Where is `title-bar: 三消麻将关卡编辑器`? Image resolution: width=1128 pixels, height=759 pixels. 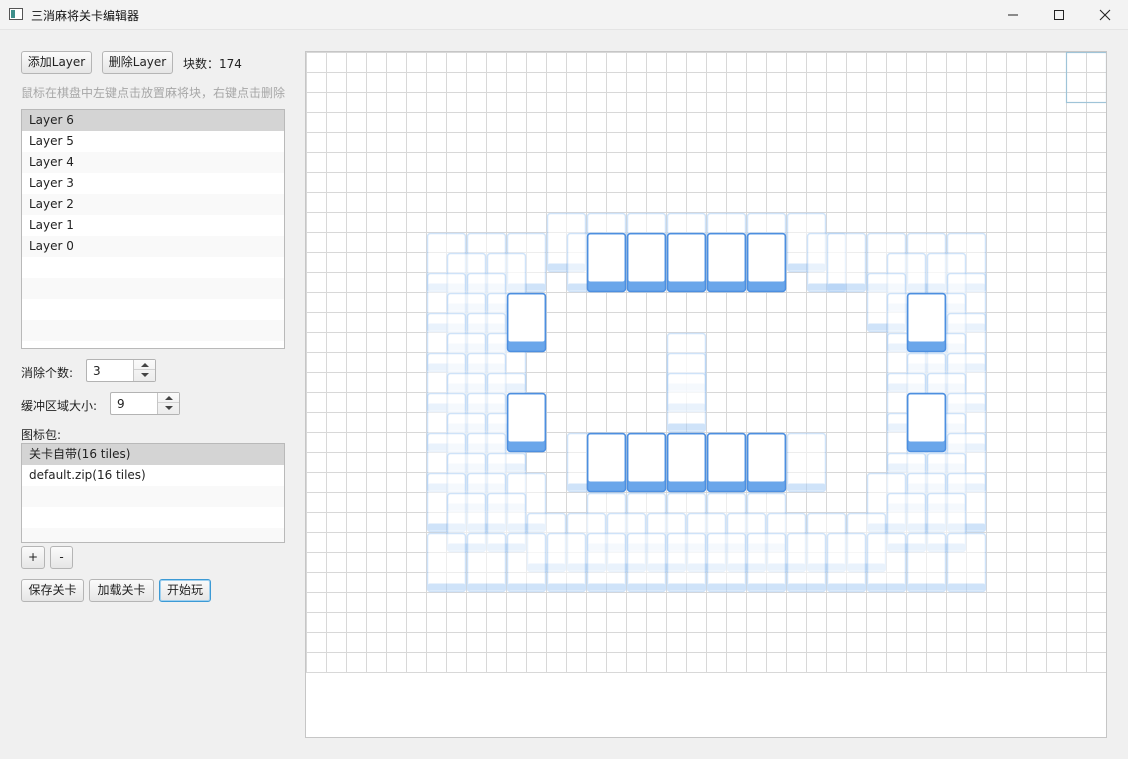 title-bar: 三消麻将关卡编辑器 is located at coordinates (564, 15).